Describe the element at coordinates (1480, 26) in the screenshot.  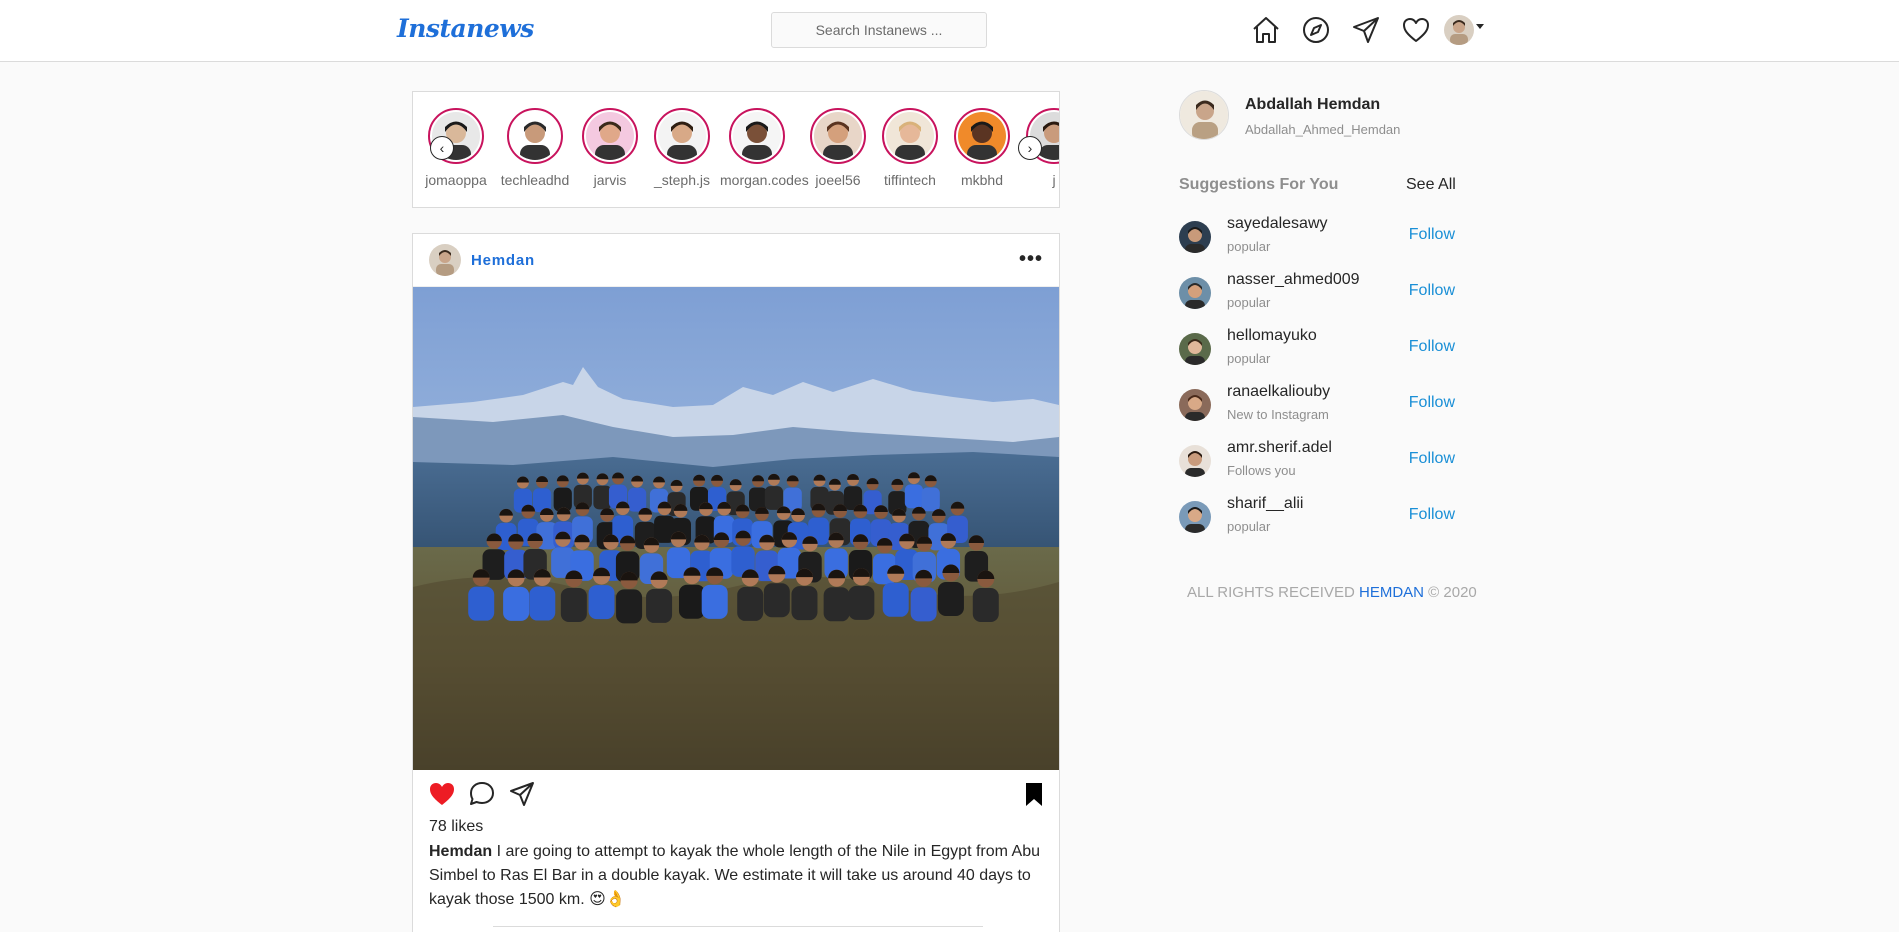
I see `chevron-down-icon` at that location.